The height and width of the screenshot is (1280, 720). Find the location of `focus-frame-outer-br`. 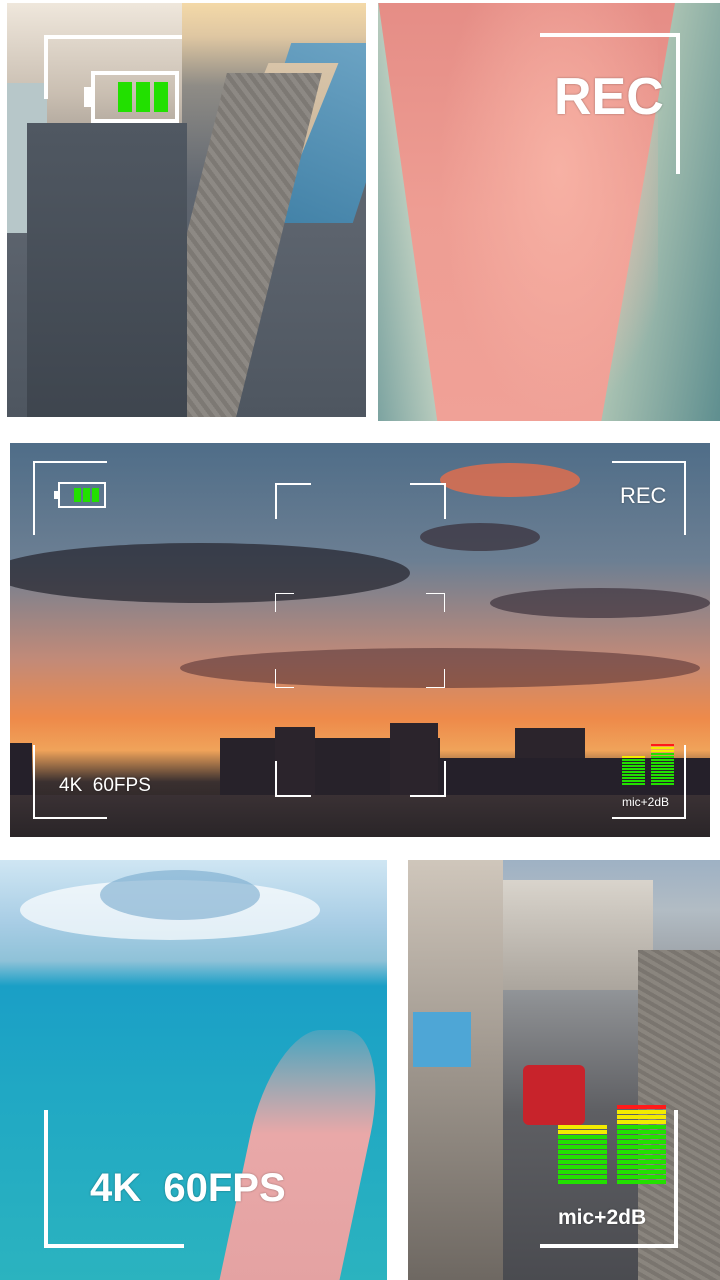

focus-frame-outer-br is located at coordinates (428, 779).